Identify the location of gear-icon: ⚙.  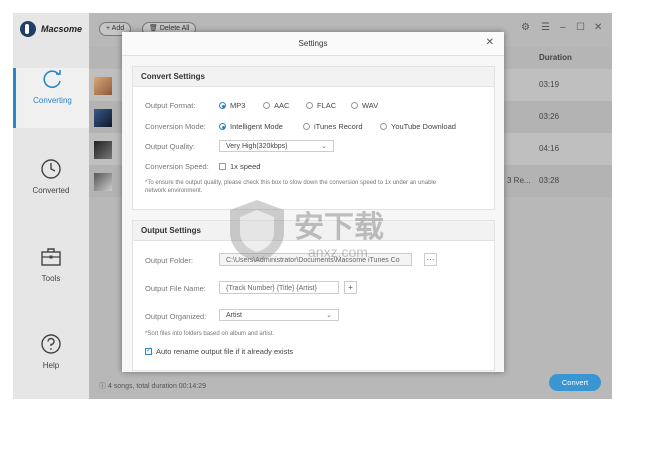
(525, 27).